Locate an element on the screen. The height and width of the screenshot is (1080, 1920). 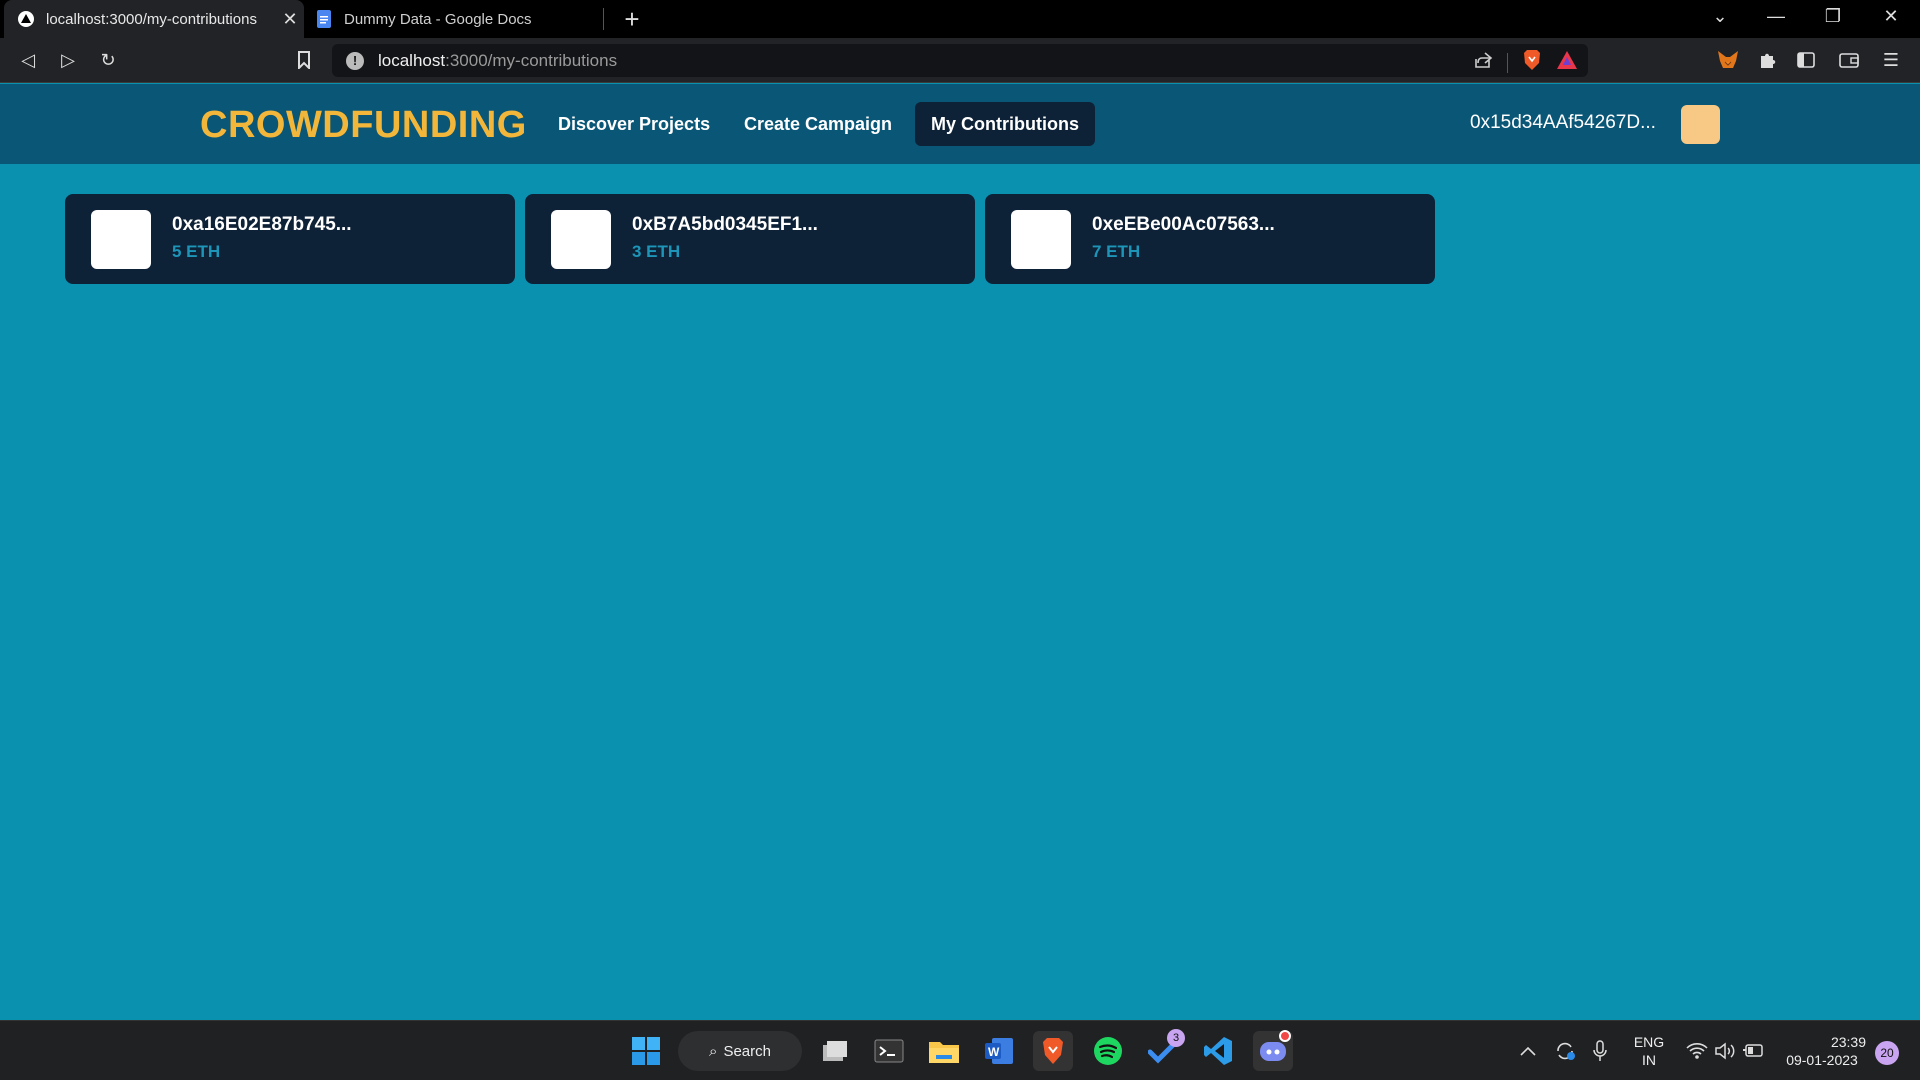
vscode-icon is located at coordinates (1218, 1051).